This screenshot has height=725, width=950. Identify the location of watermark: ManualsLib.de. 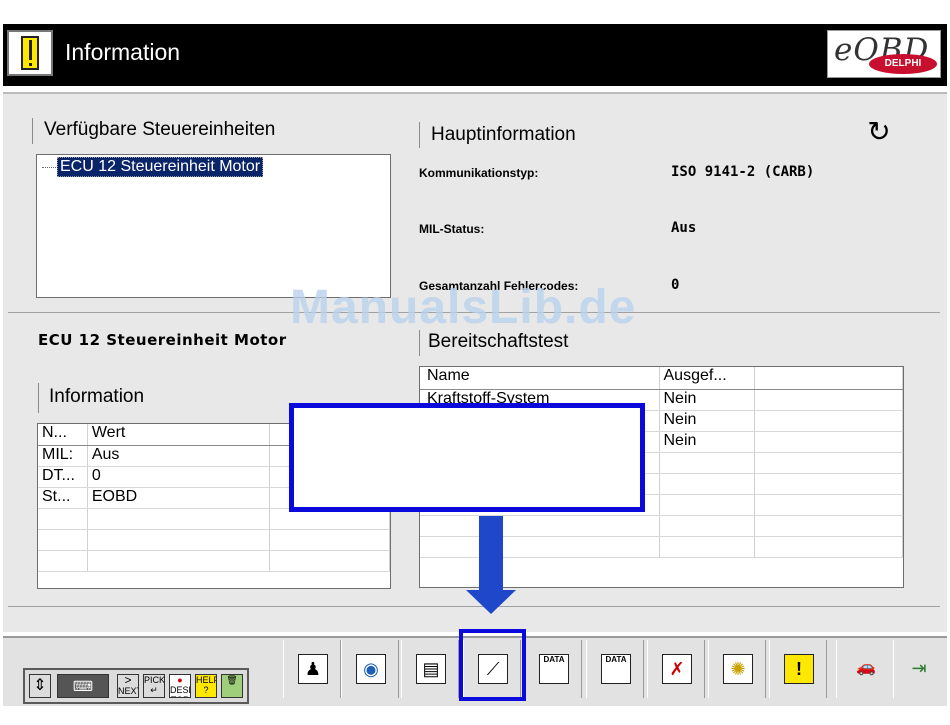
(463, 307).